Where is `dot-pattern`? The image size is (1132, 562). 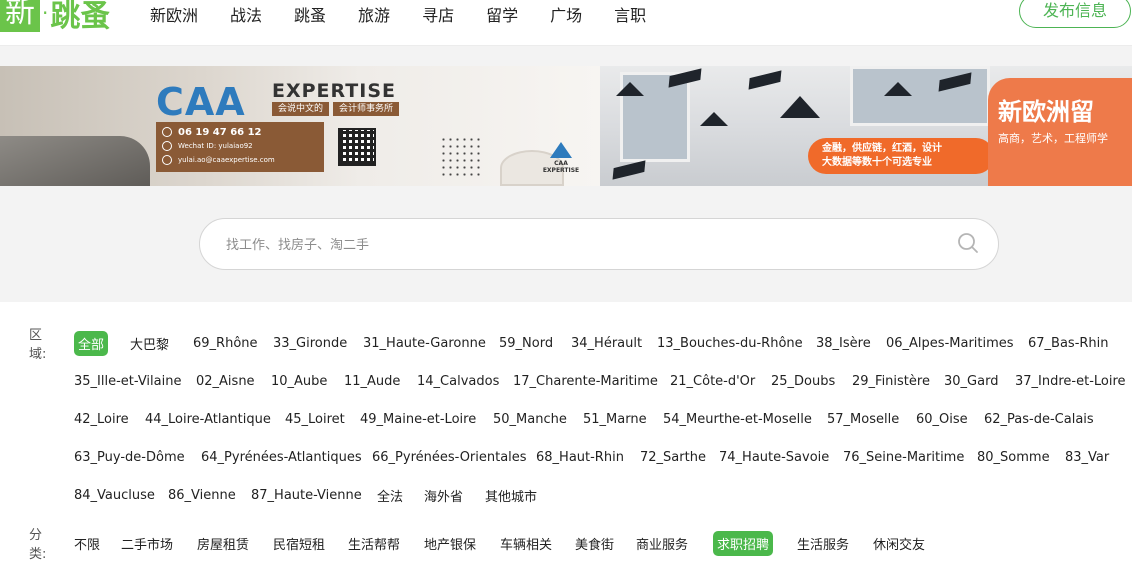 dot-pattern is located at coordinates (460, 158).